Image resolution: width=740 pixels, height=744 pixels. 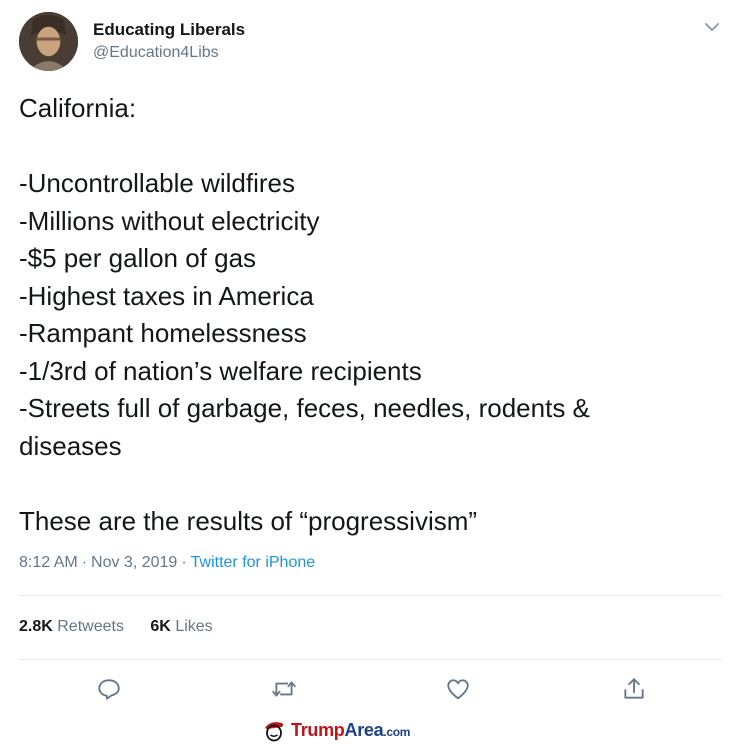 What do you see at coordinates (169, 30) in the screenshot?
I see `display-name: Educating Liberals` at bounding box center [169, 30].